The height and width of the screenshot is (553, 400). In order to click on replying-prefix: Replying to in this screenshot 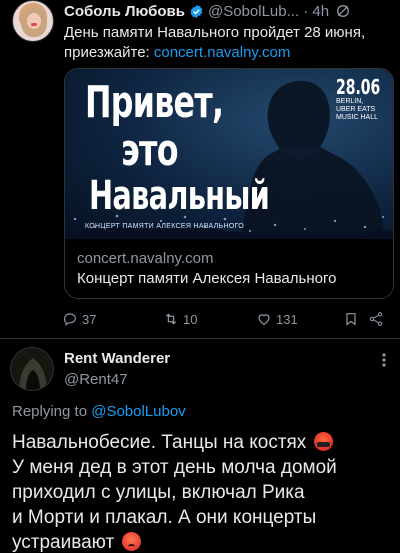, I will do `click(52, 411)`.